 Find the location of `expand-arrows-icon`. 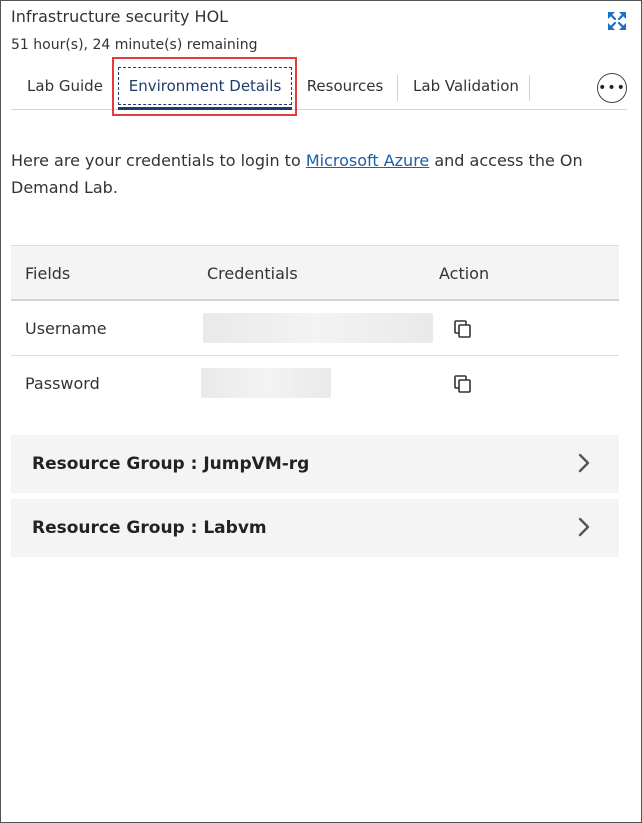

expand-arrows-icon is located at coordinates (617, 21).